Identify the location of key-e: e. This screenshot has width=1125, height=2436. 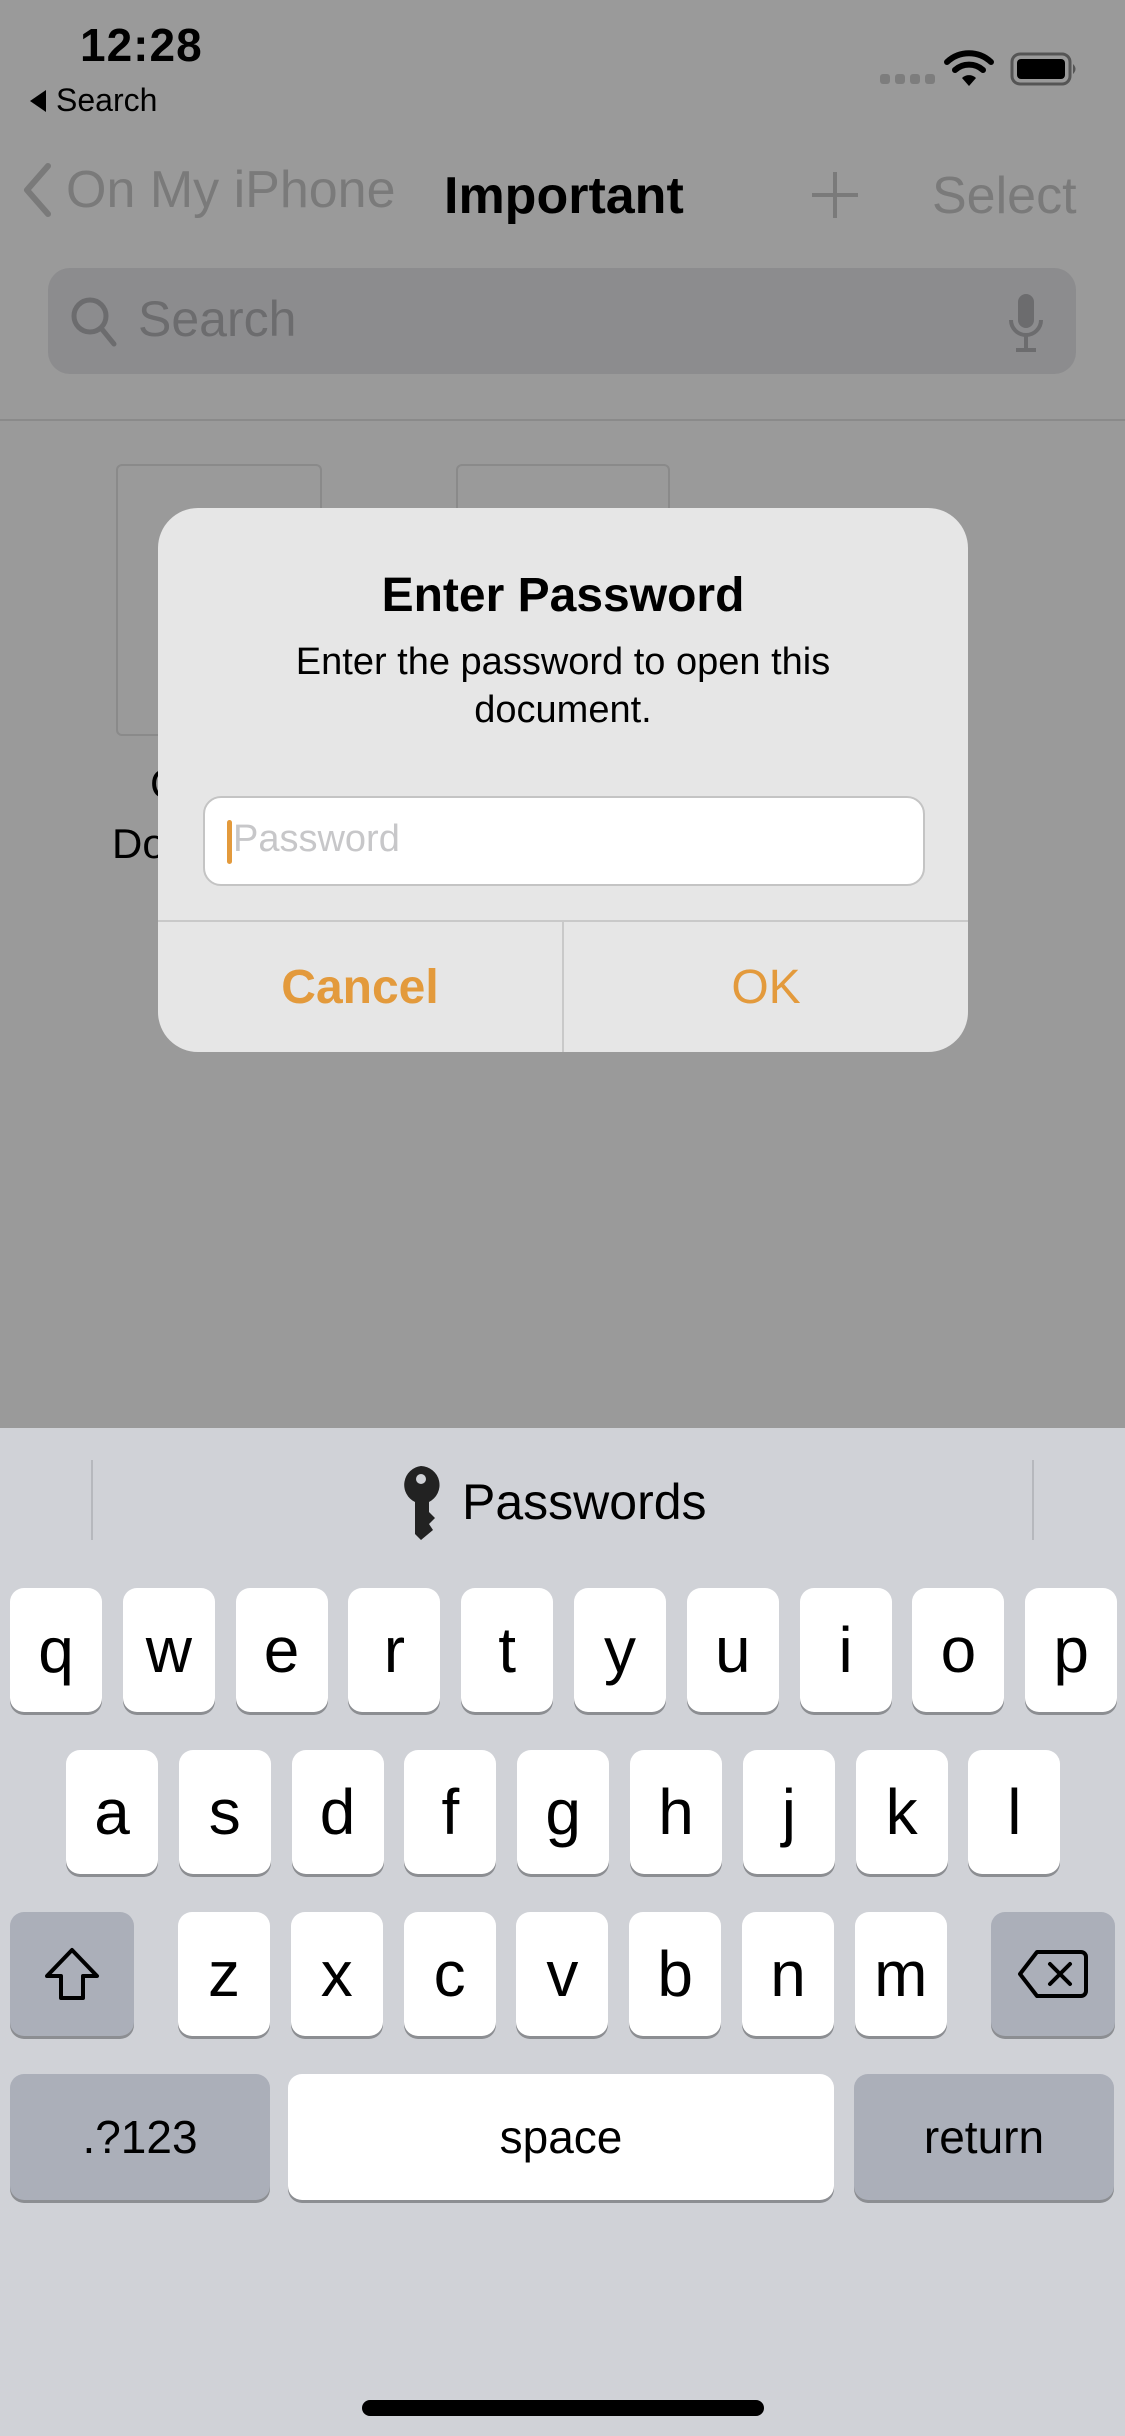
(281, 1650).